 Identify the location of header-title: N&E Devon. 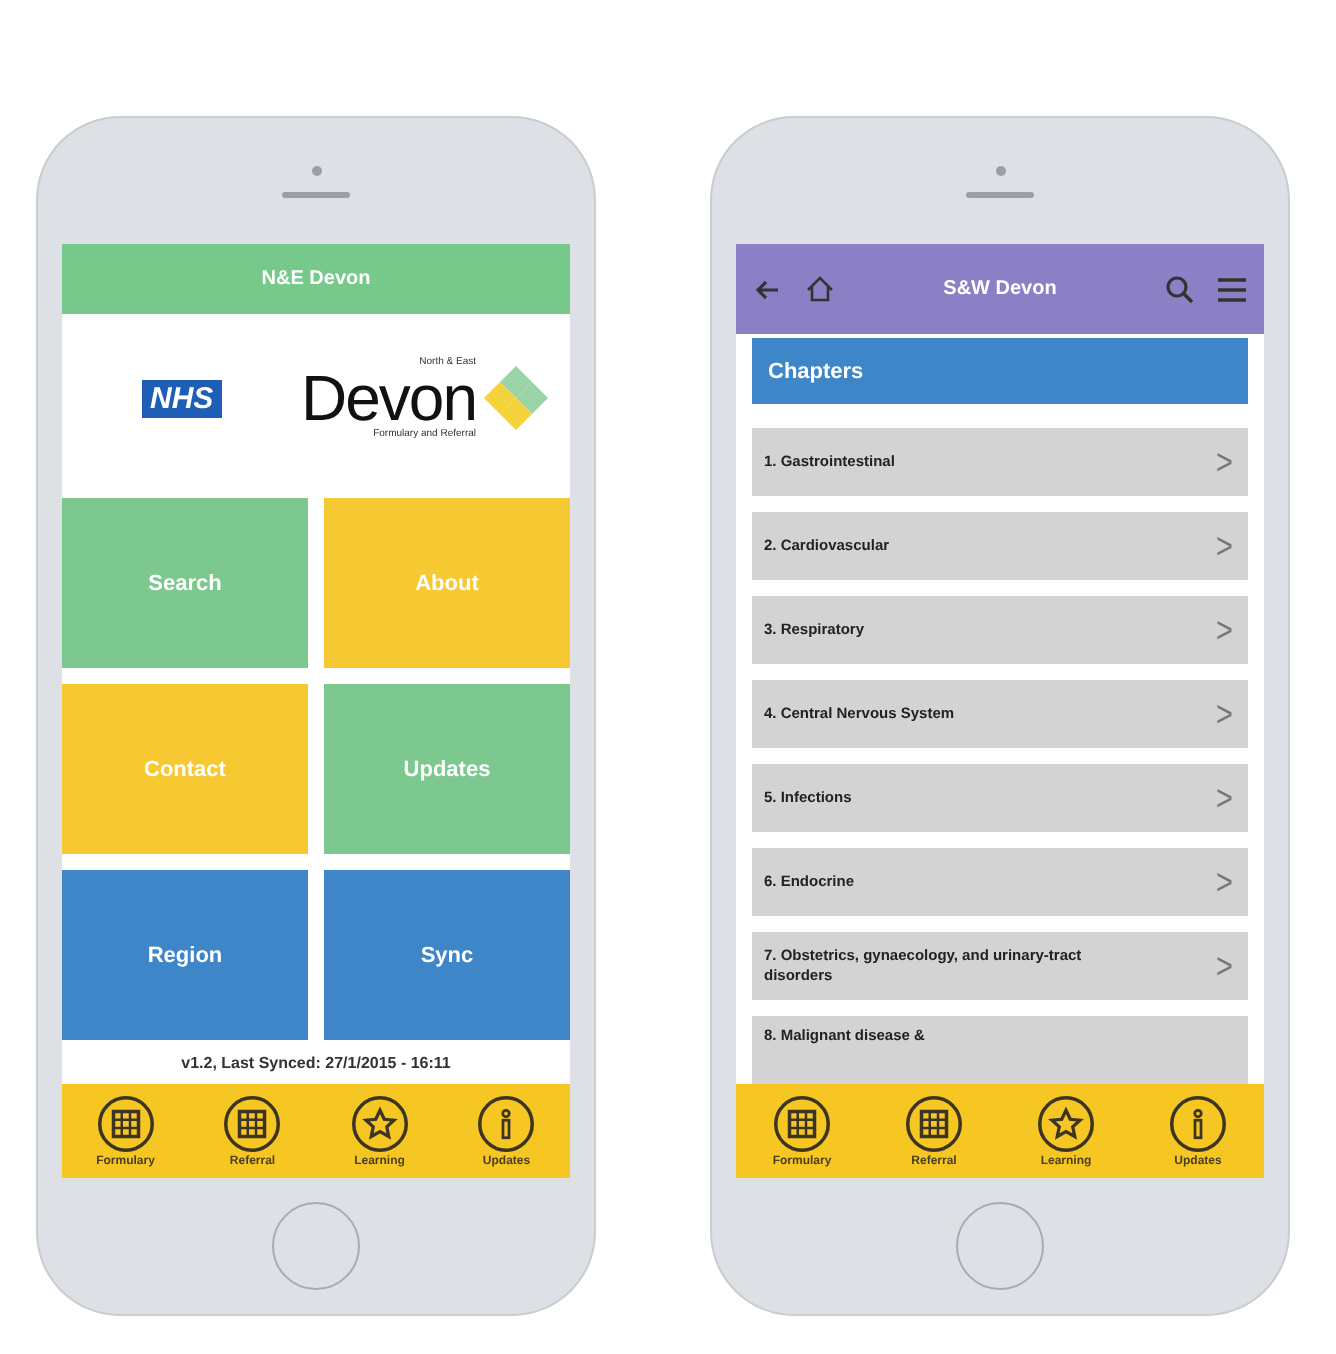
(316, 279).